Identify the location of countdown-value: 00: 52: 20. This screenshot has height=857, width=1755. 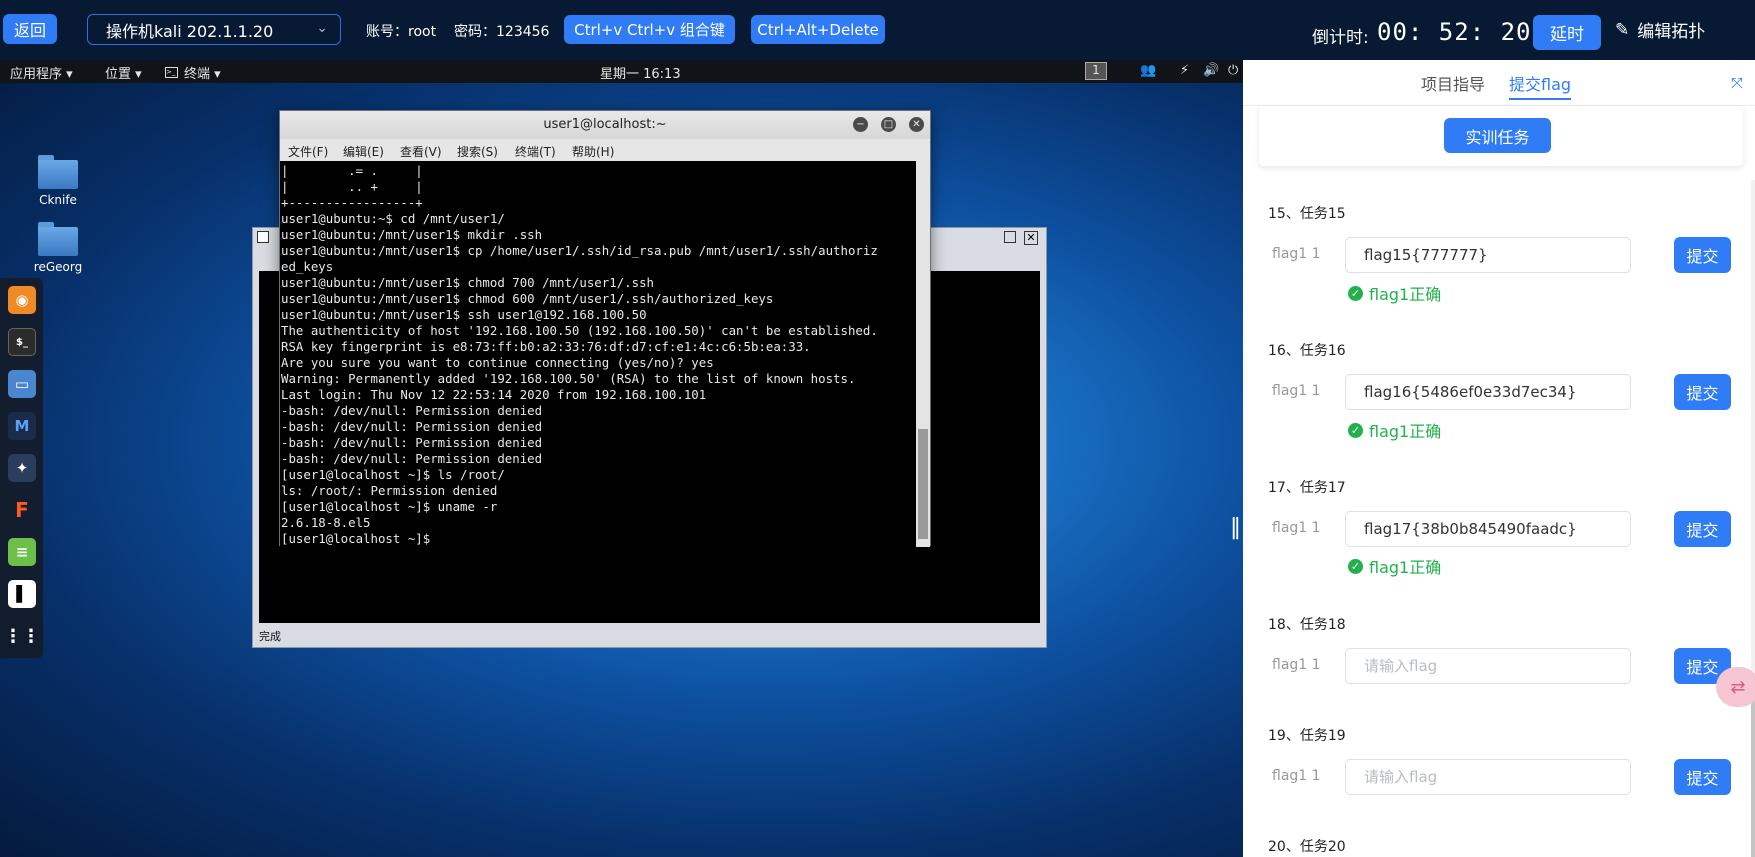
(1454, 32).